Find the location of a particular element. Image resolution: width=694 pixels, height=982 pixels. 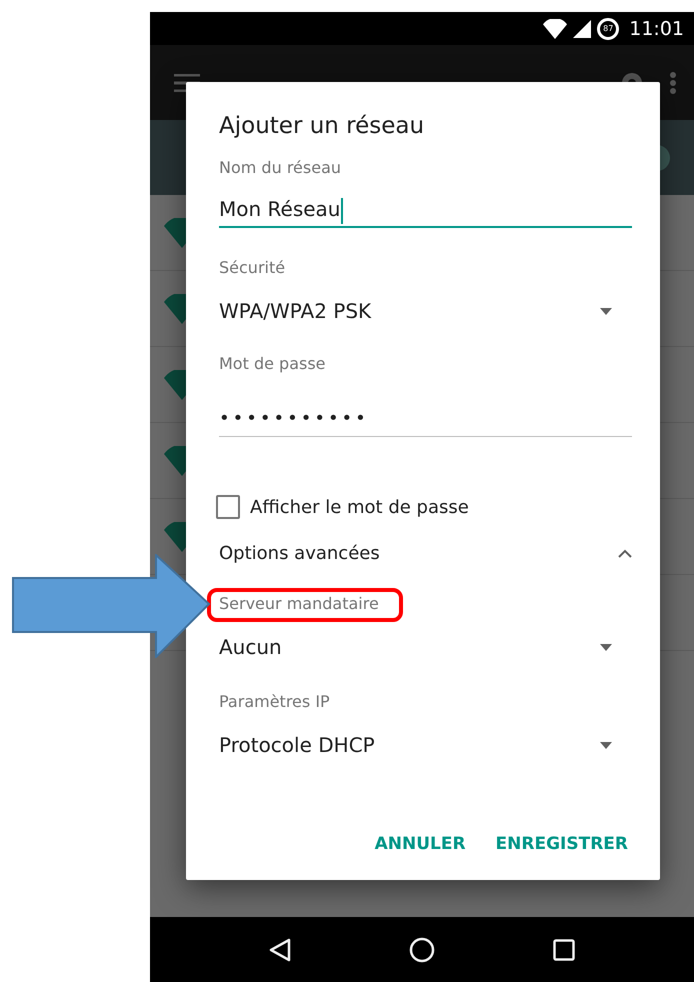

field-label: Serveur mandataire is located at coordinates (299, 603).